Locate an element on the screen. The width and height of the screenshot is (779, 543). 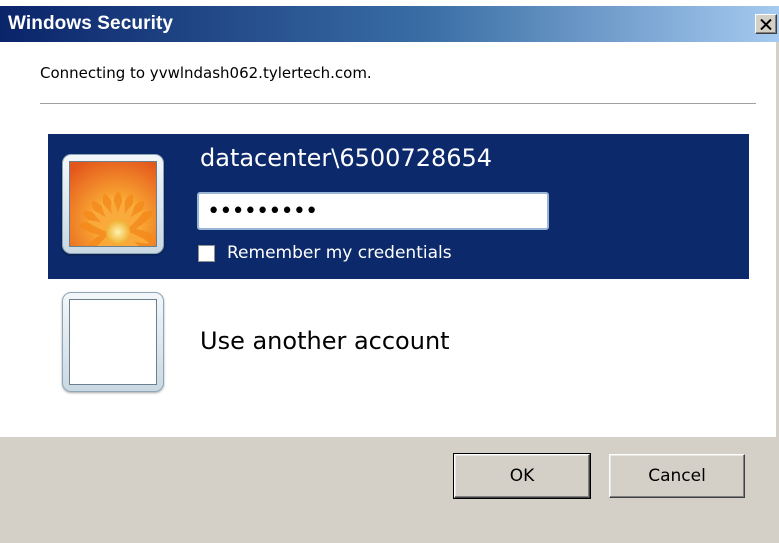
use-another-account-label: Use another account is located at coordinates (325, 341).